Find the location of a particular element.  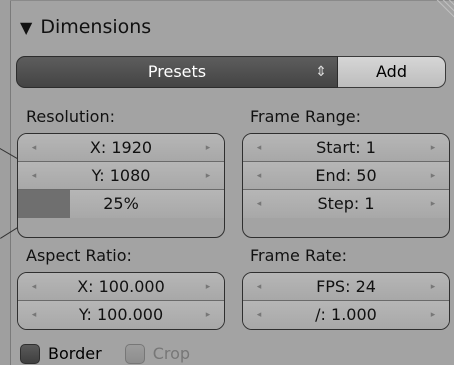

presets-row: Presets ⇕ Add is located at coordinates (233, 72).